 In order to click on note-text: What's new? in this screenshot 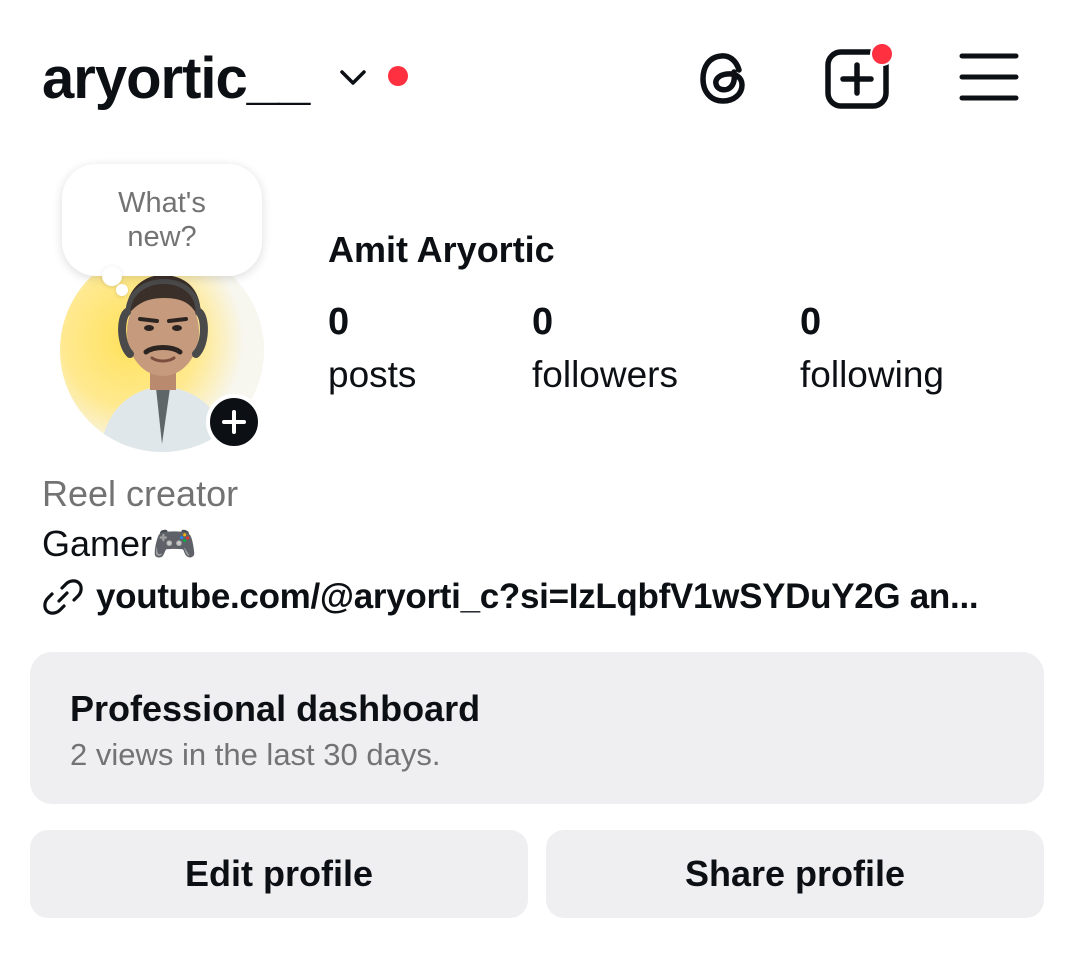, I will do `click(162, 220)`.